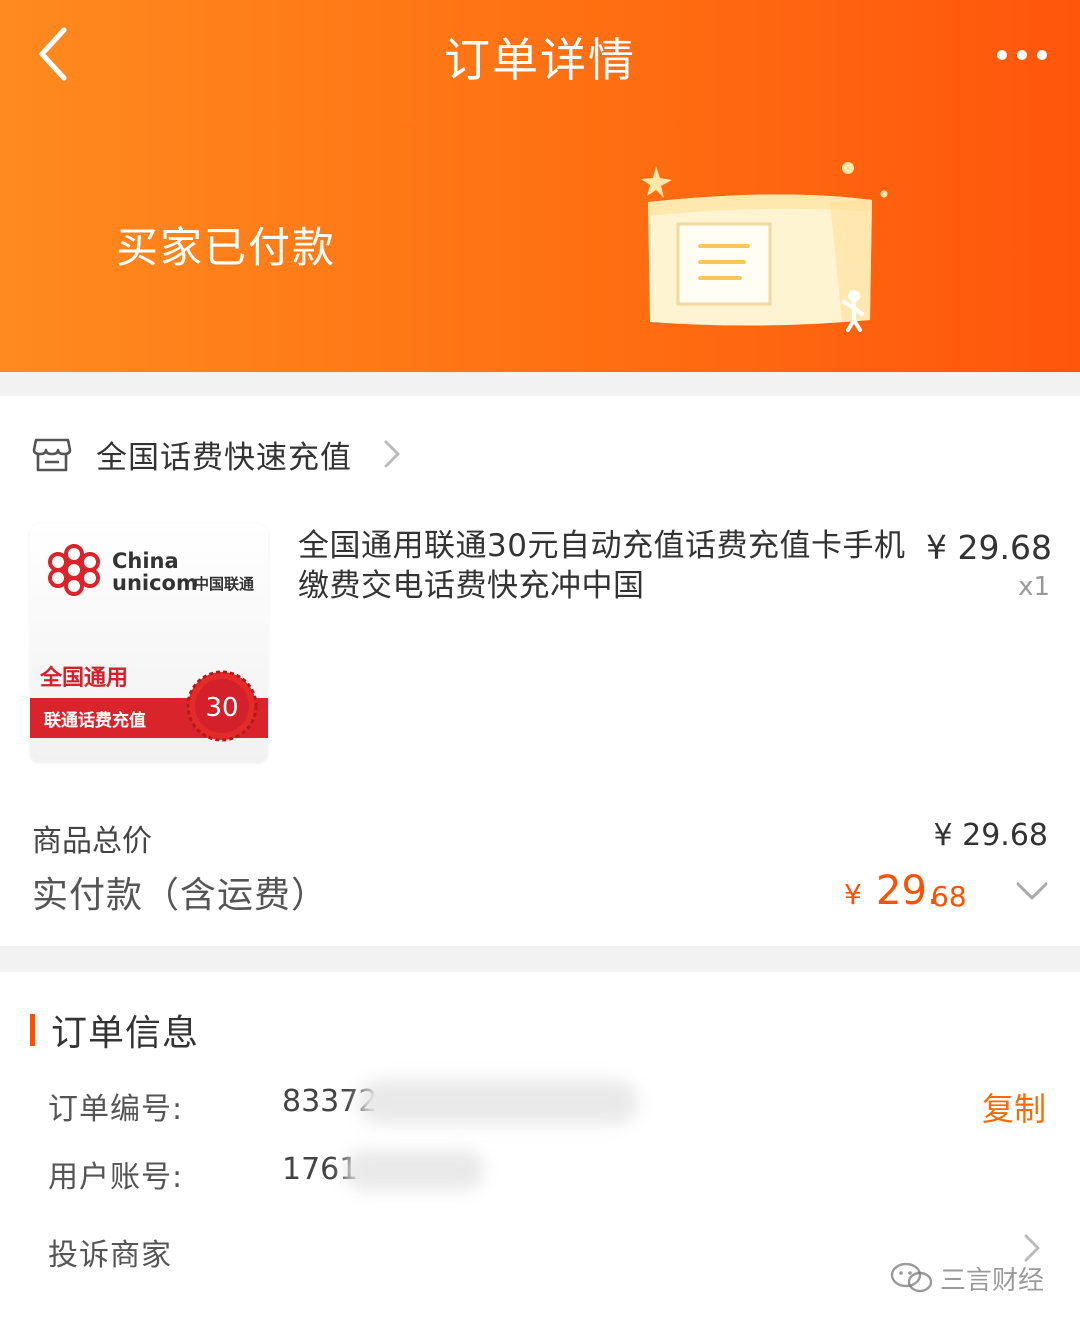 The image size is (1080, 1324). I want to click on order-number-label: 订单编号:, so click(116, 1109).